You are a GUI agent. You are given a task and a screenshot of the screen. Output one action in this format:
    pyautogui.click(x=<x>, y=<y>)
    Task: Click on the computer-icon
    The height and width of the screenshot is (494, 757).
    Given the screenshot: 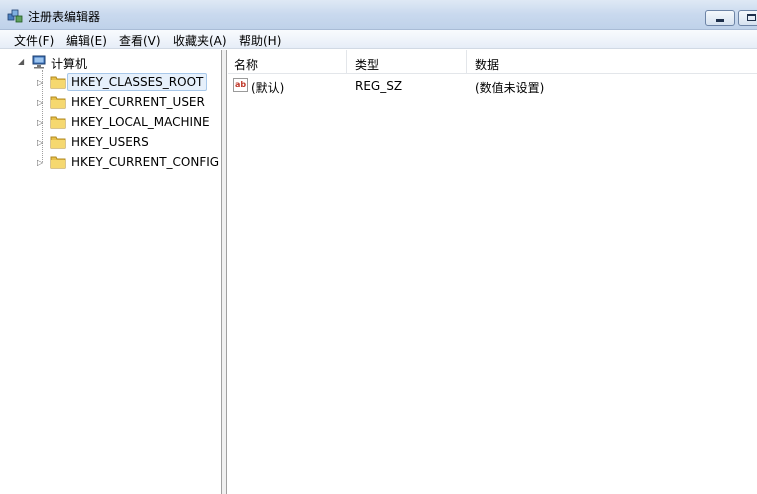 What is the action you would take?
    pyautogui.click(x=39, y=62)
    